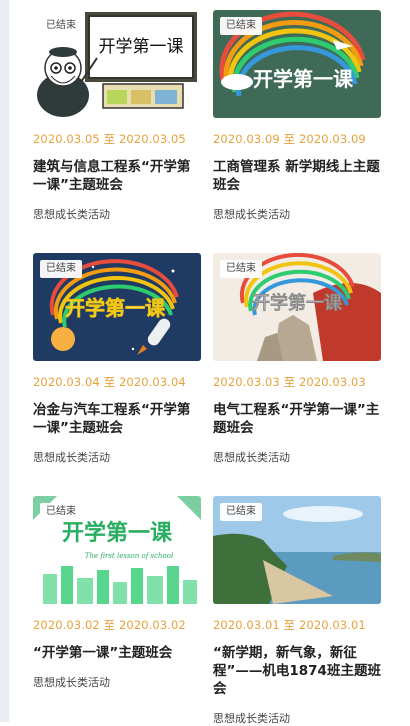 Image resolution: width=410 pixels, height=726 pixels. What do you see at coordinates (246, 382) in the screenshot?
I see `start-date: 2020.03.03` at bounding box center [246, 382].